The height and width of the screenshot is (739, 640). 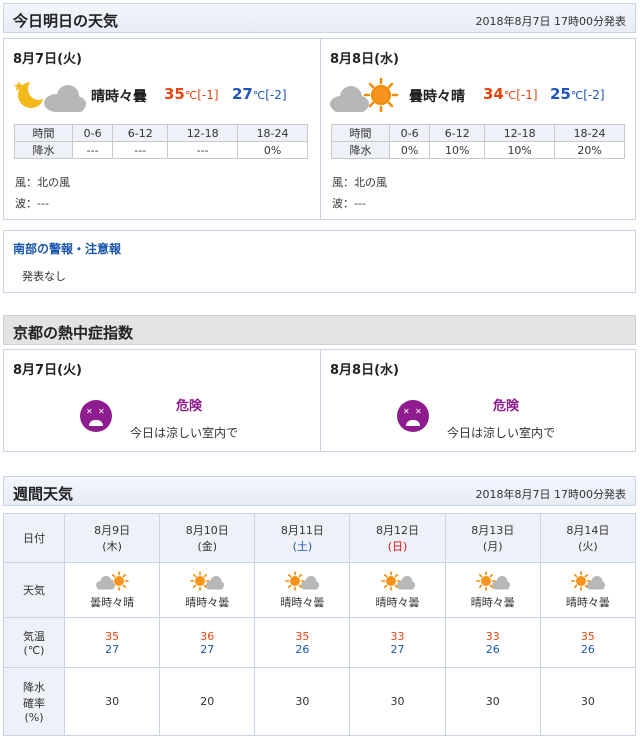 I want to click on forecast-date: 8月8日(水), so click(x=364, y=59).